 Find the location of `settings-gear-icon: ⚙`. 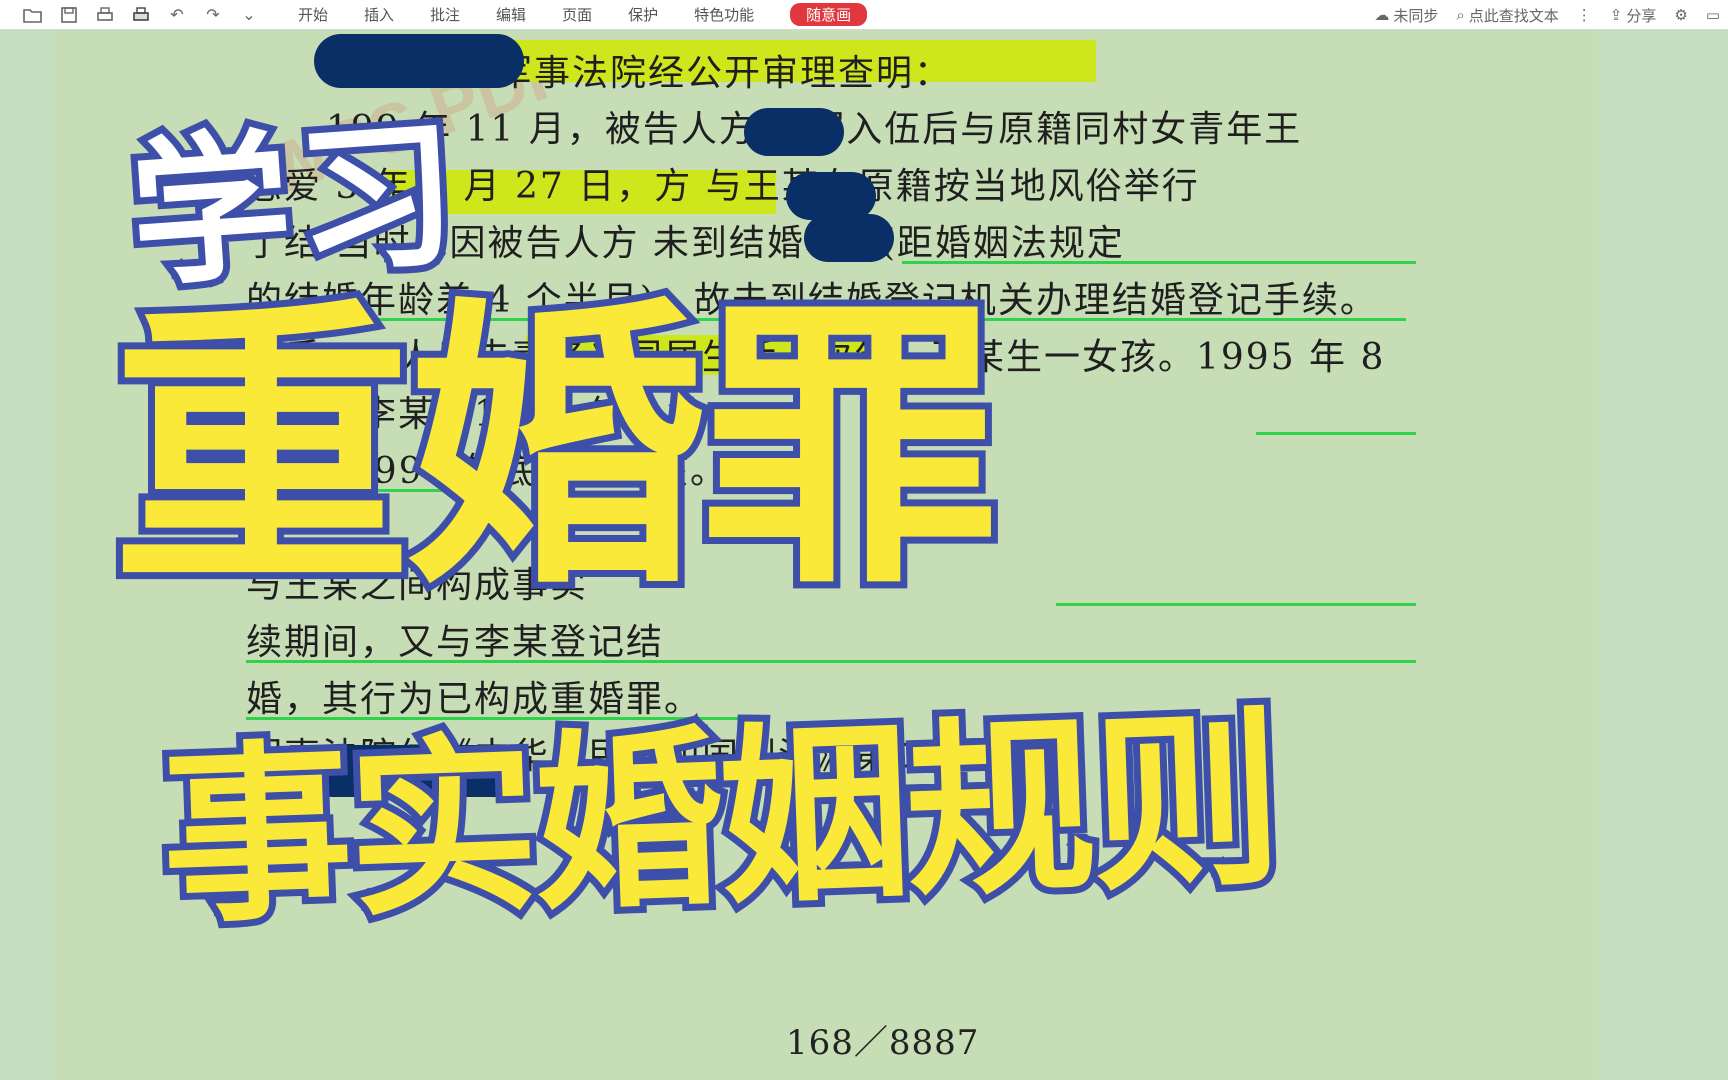

settings-gear-icon: ⚙ is located at coordinates (1680, 15).